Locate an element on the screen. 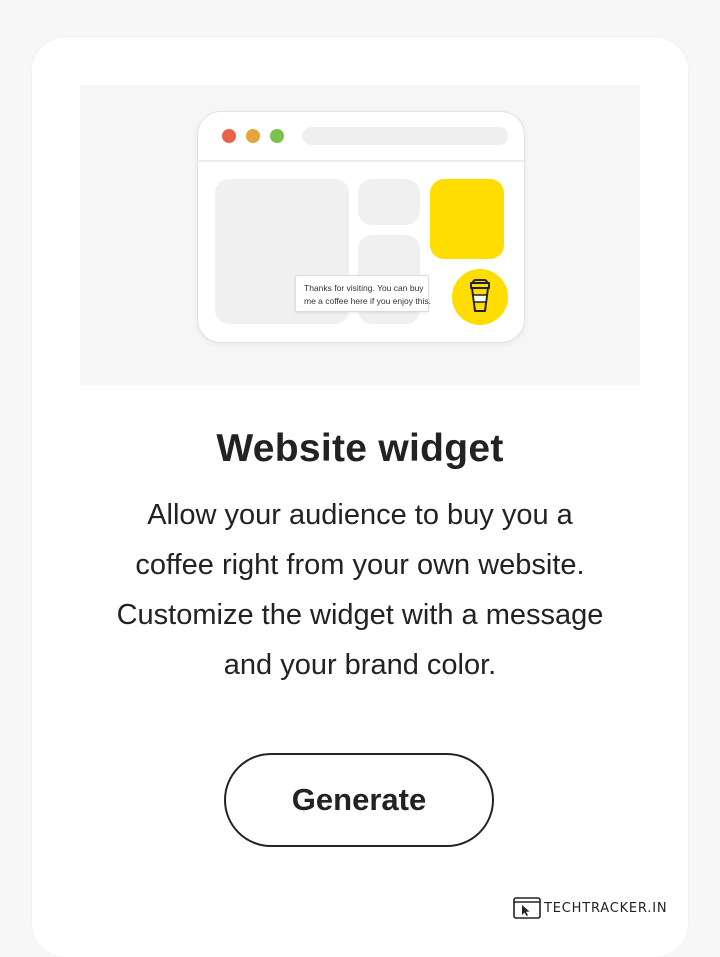 Image resolution: width=720 pixels, height=957 pixels. description-line: Customize the widget with a message is located at coordinates (360, 615).